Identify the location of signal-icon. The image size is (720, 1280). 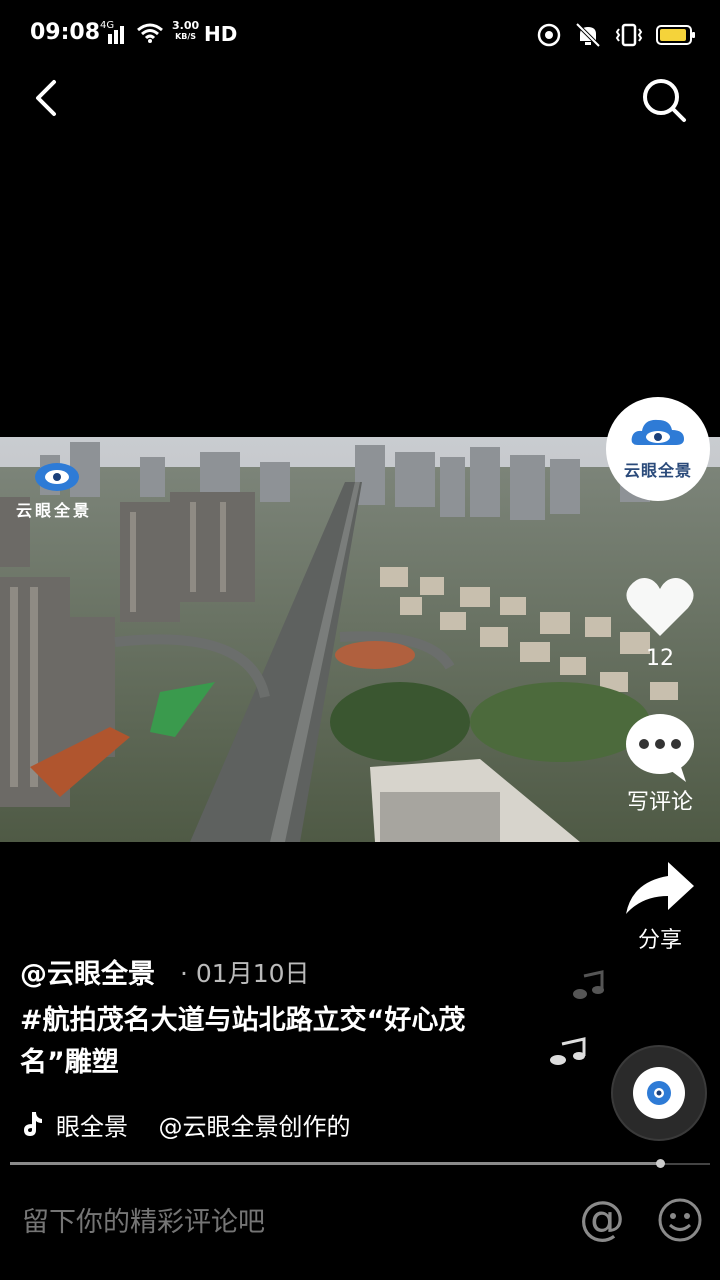
(116, 35).